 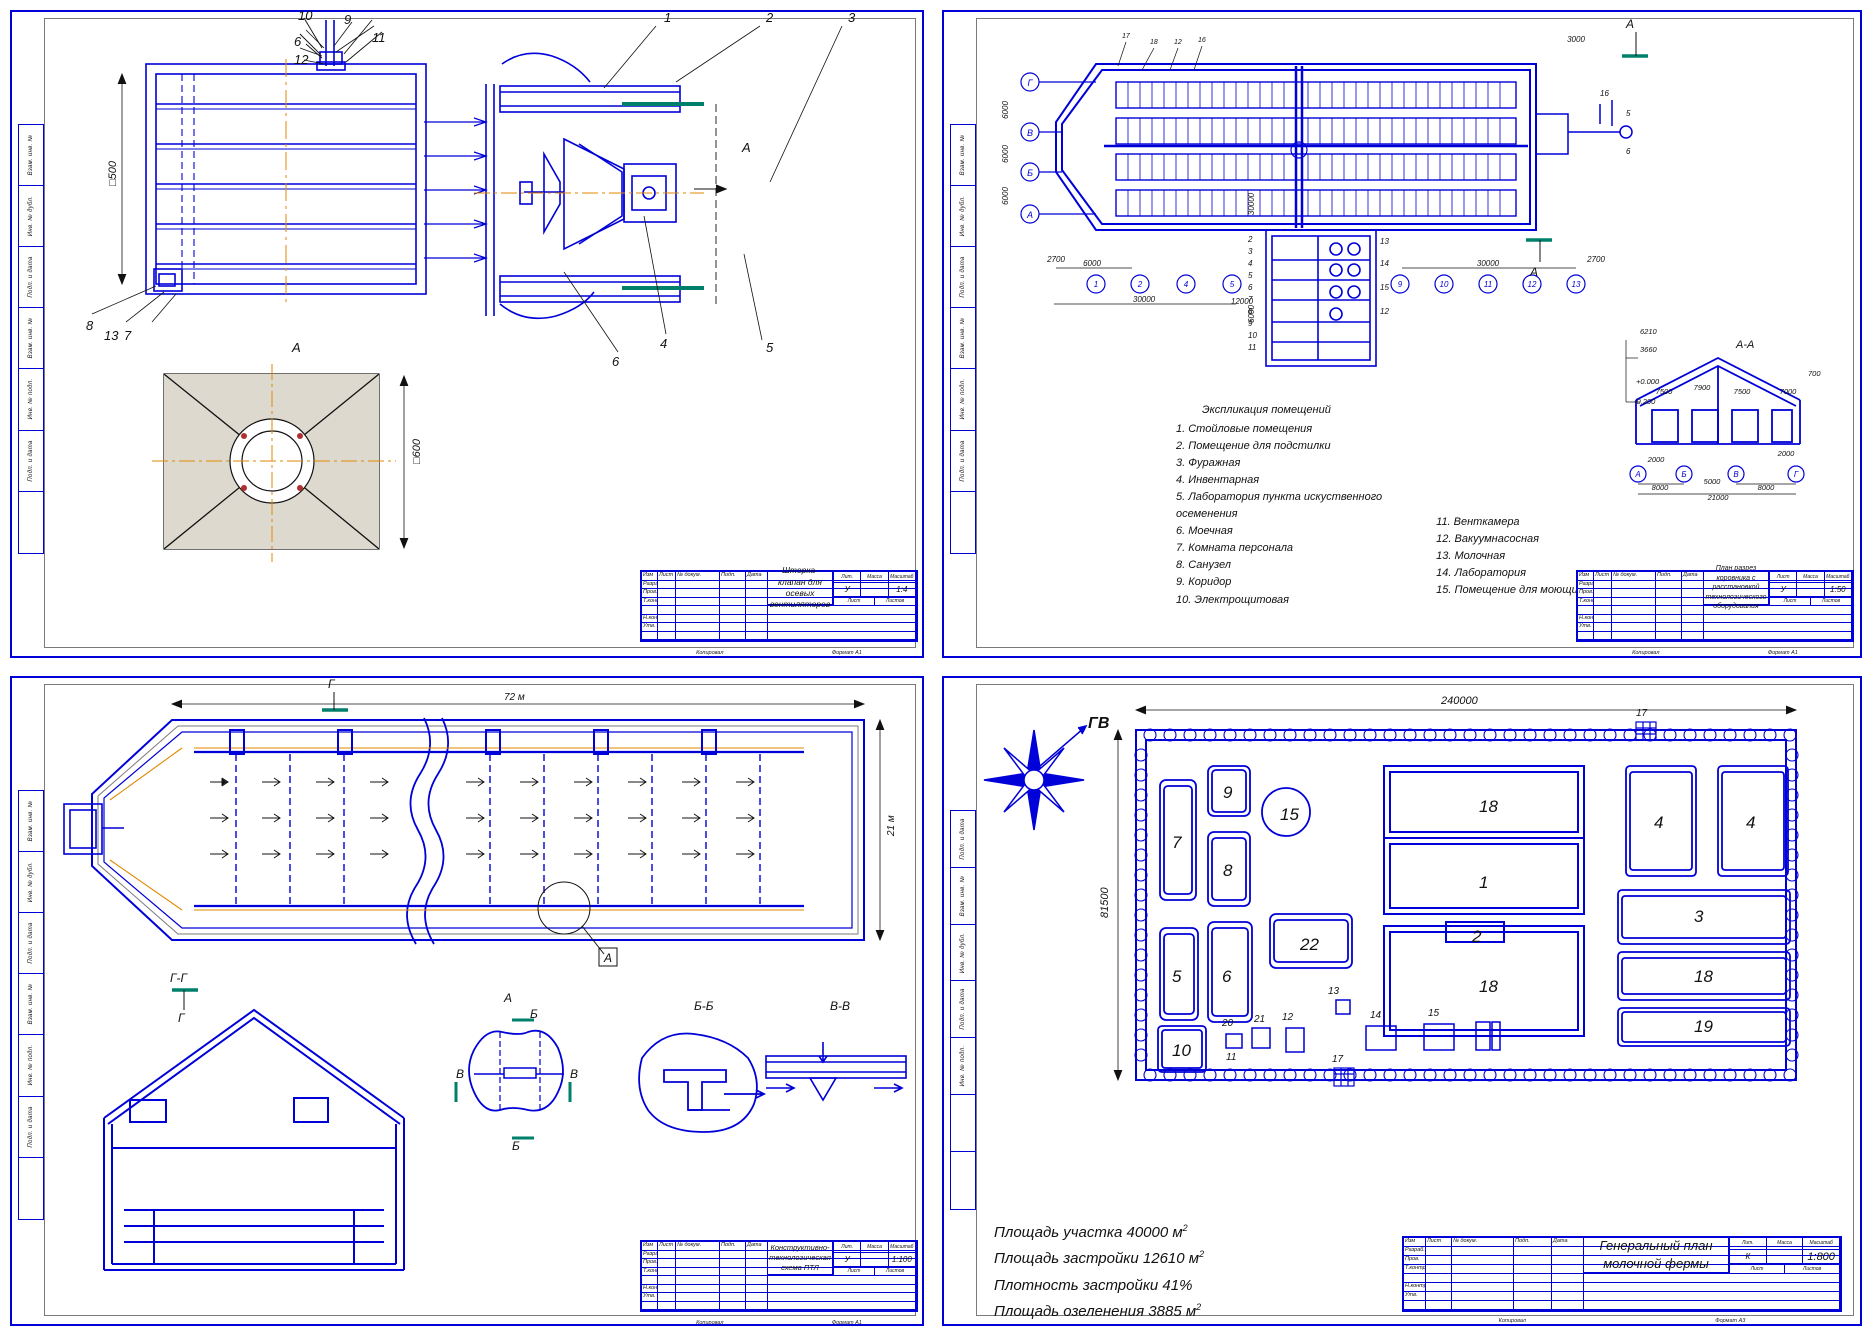 What do you see at coordinates (1415, 1251) in the screenshot?
I see `tb-row-razrab: Разраб.` at bounding box center [1415, 1251].